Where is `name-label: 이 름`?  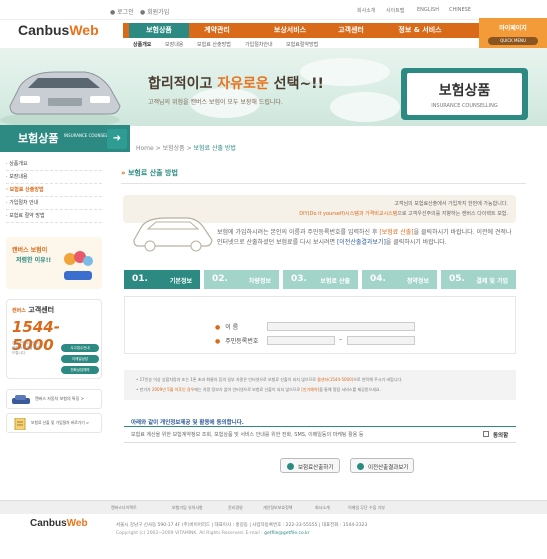
name-label: 이 름 is located at coordinates (232, 327).